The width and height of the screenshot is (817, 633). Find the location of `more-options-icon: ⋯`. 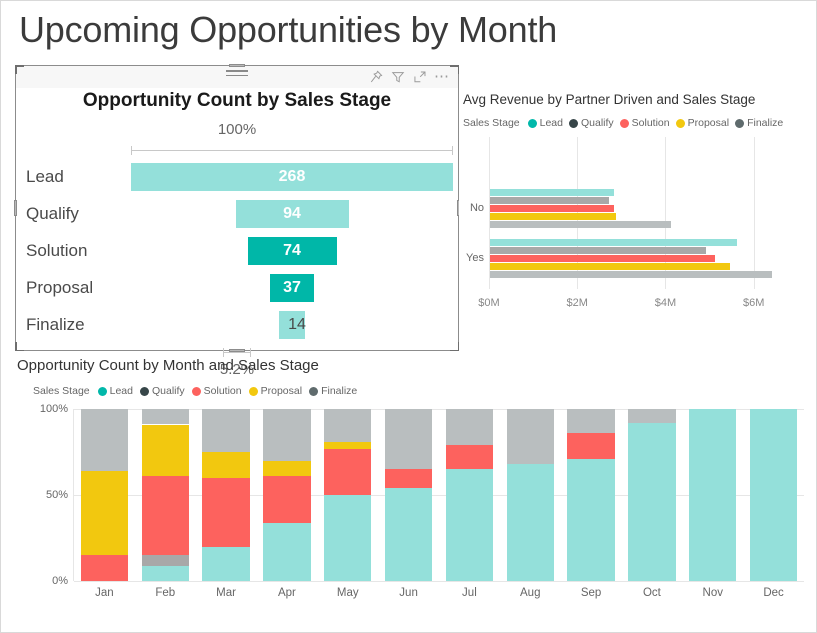

more-options-icon: ⋯ is located at coordinates (442, 76).